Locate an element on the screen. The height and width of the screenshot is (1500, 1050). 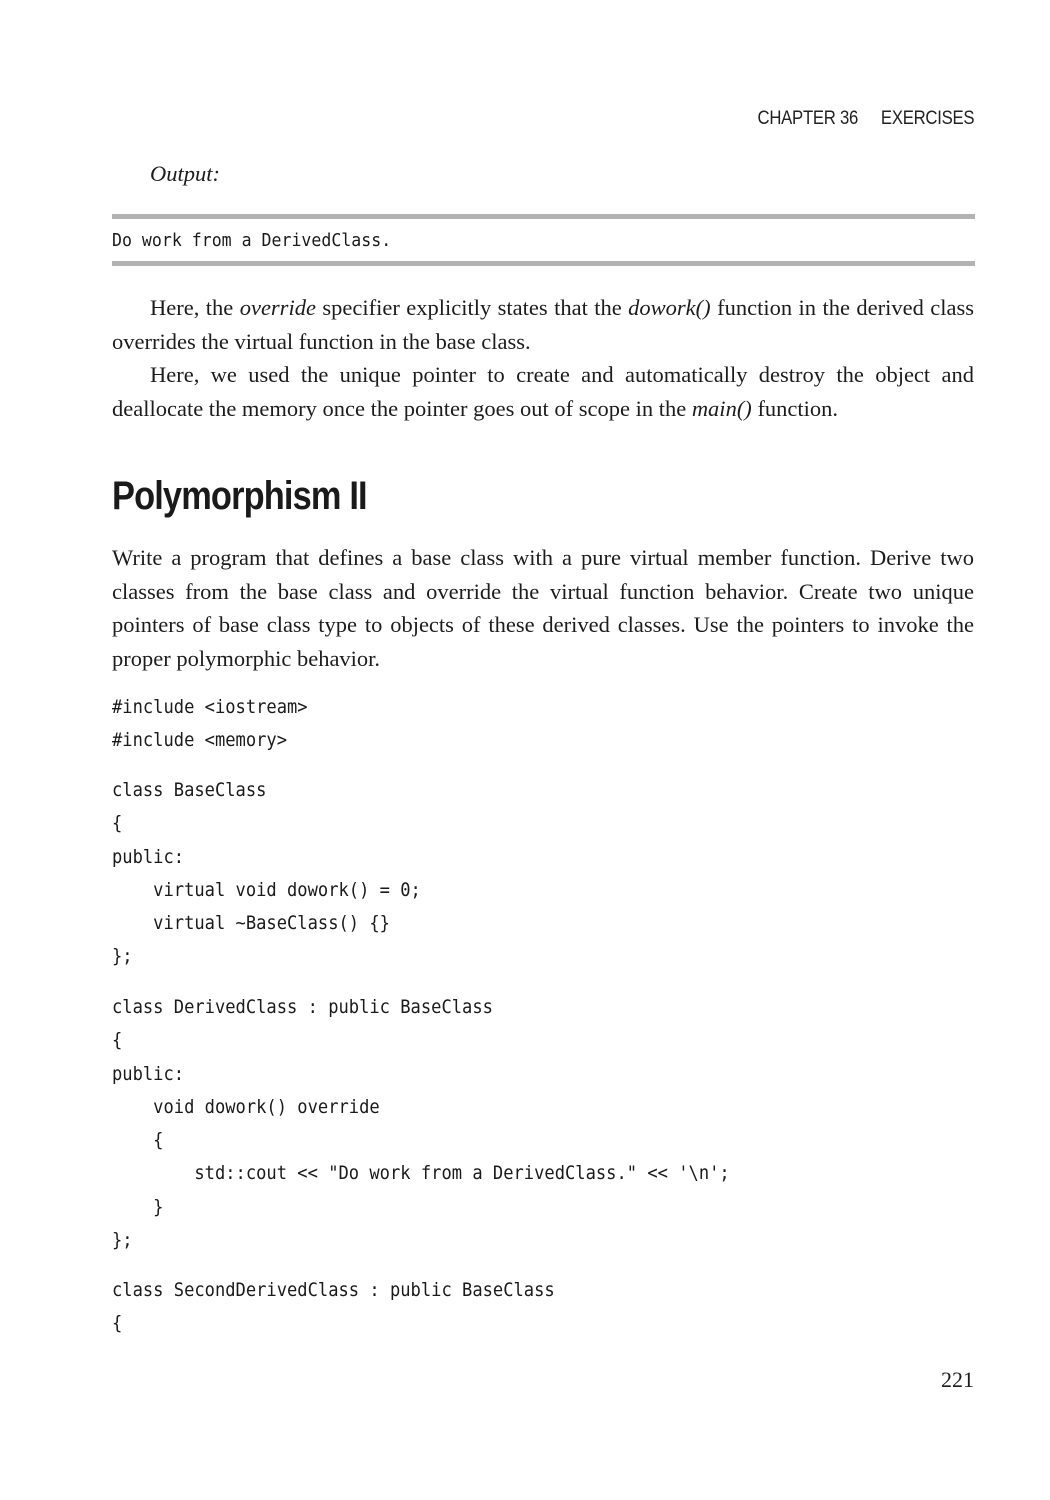
code-line: class DerivedClass : public BaseClass is located at coordinates (302, 1007).